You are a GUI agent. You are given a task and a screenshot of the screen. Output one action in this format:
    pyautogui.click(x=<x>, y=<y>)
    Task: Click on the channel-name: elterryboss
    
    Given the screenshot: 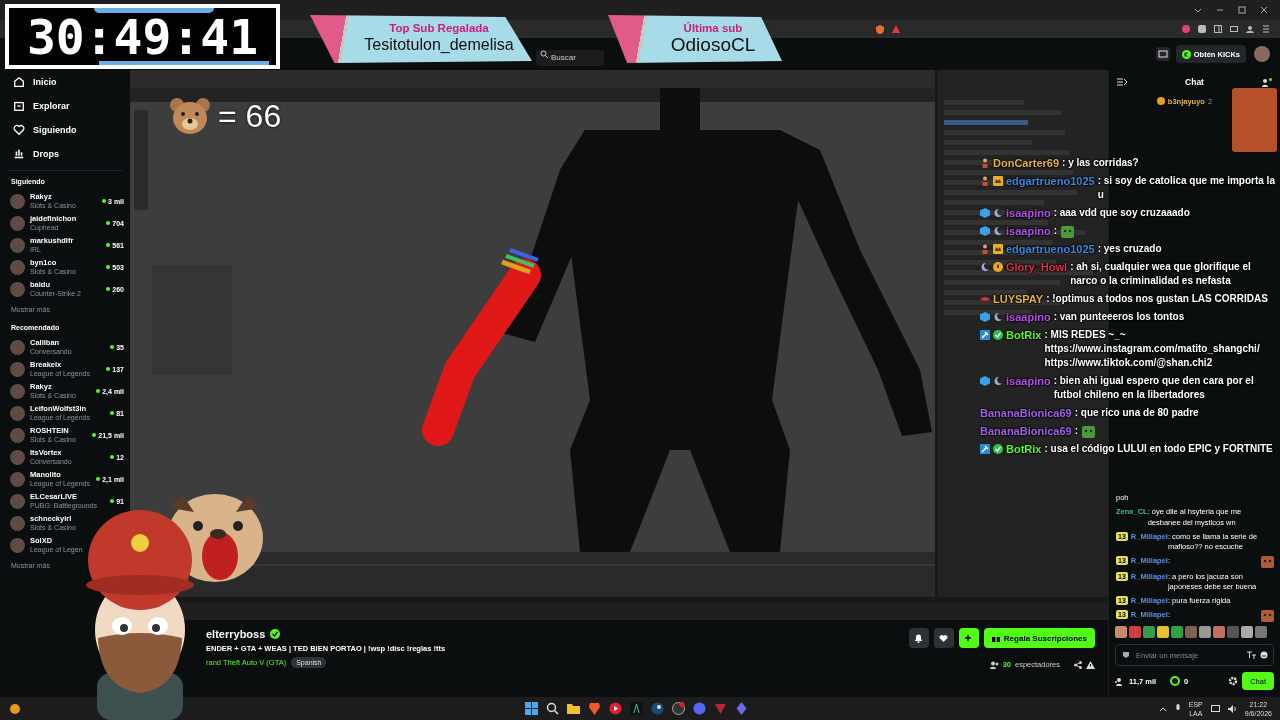 What is the action you would take?
    pyautogui.click(x=236, y=634)
    